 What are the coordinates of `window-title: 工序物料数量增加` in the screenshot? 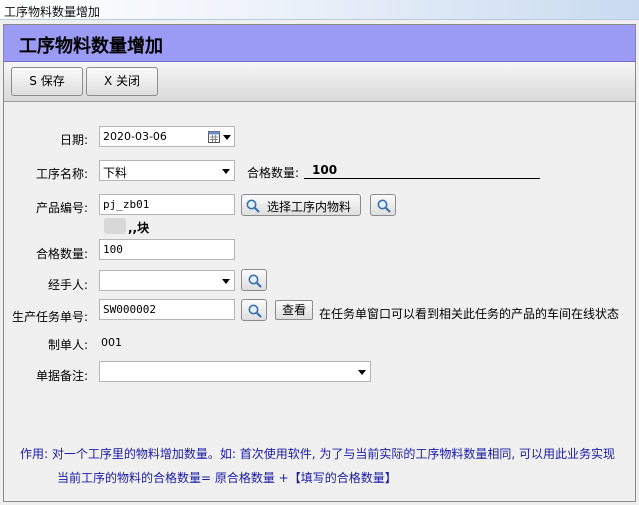 It's located at (52, 12).